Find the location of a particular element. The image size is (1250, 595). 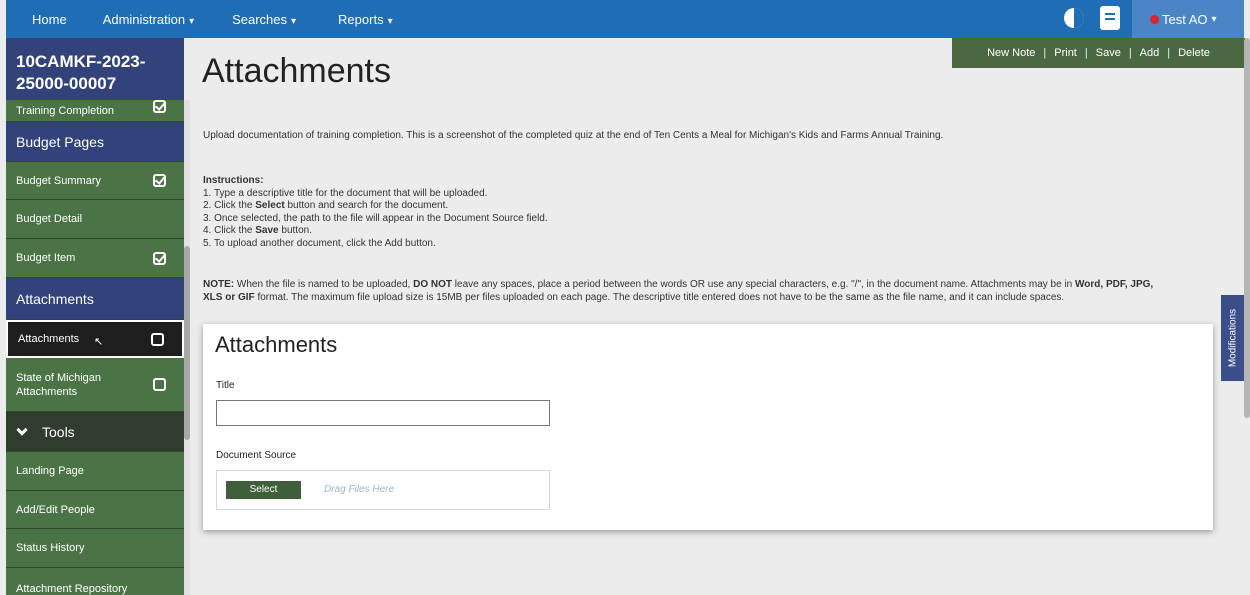

card-title: Attachments is located at coordinates (276, 344).